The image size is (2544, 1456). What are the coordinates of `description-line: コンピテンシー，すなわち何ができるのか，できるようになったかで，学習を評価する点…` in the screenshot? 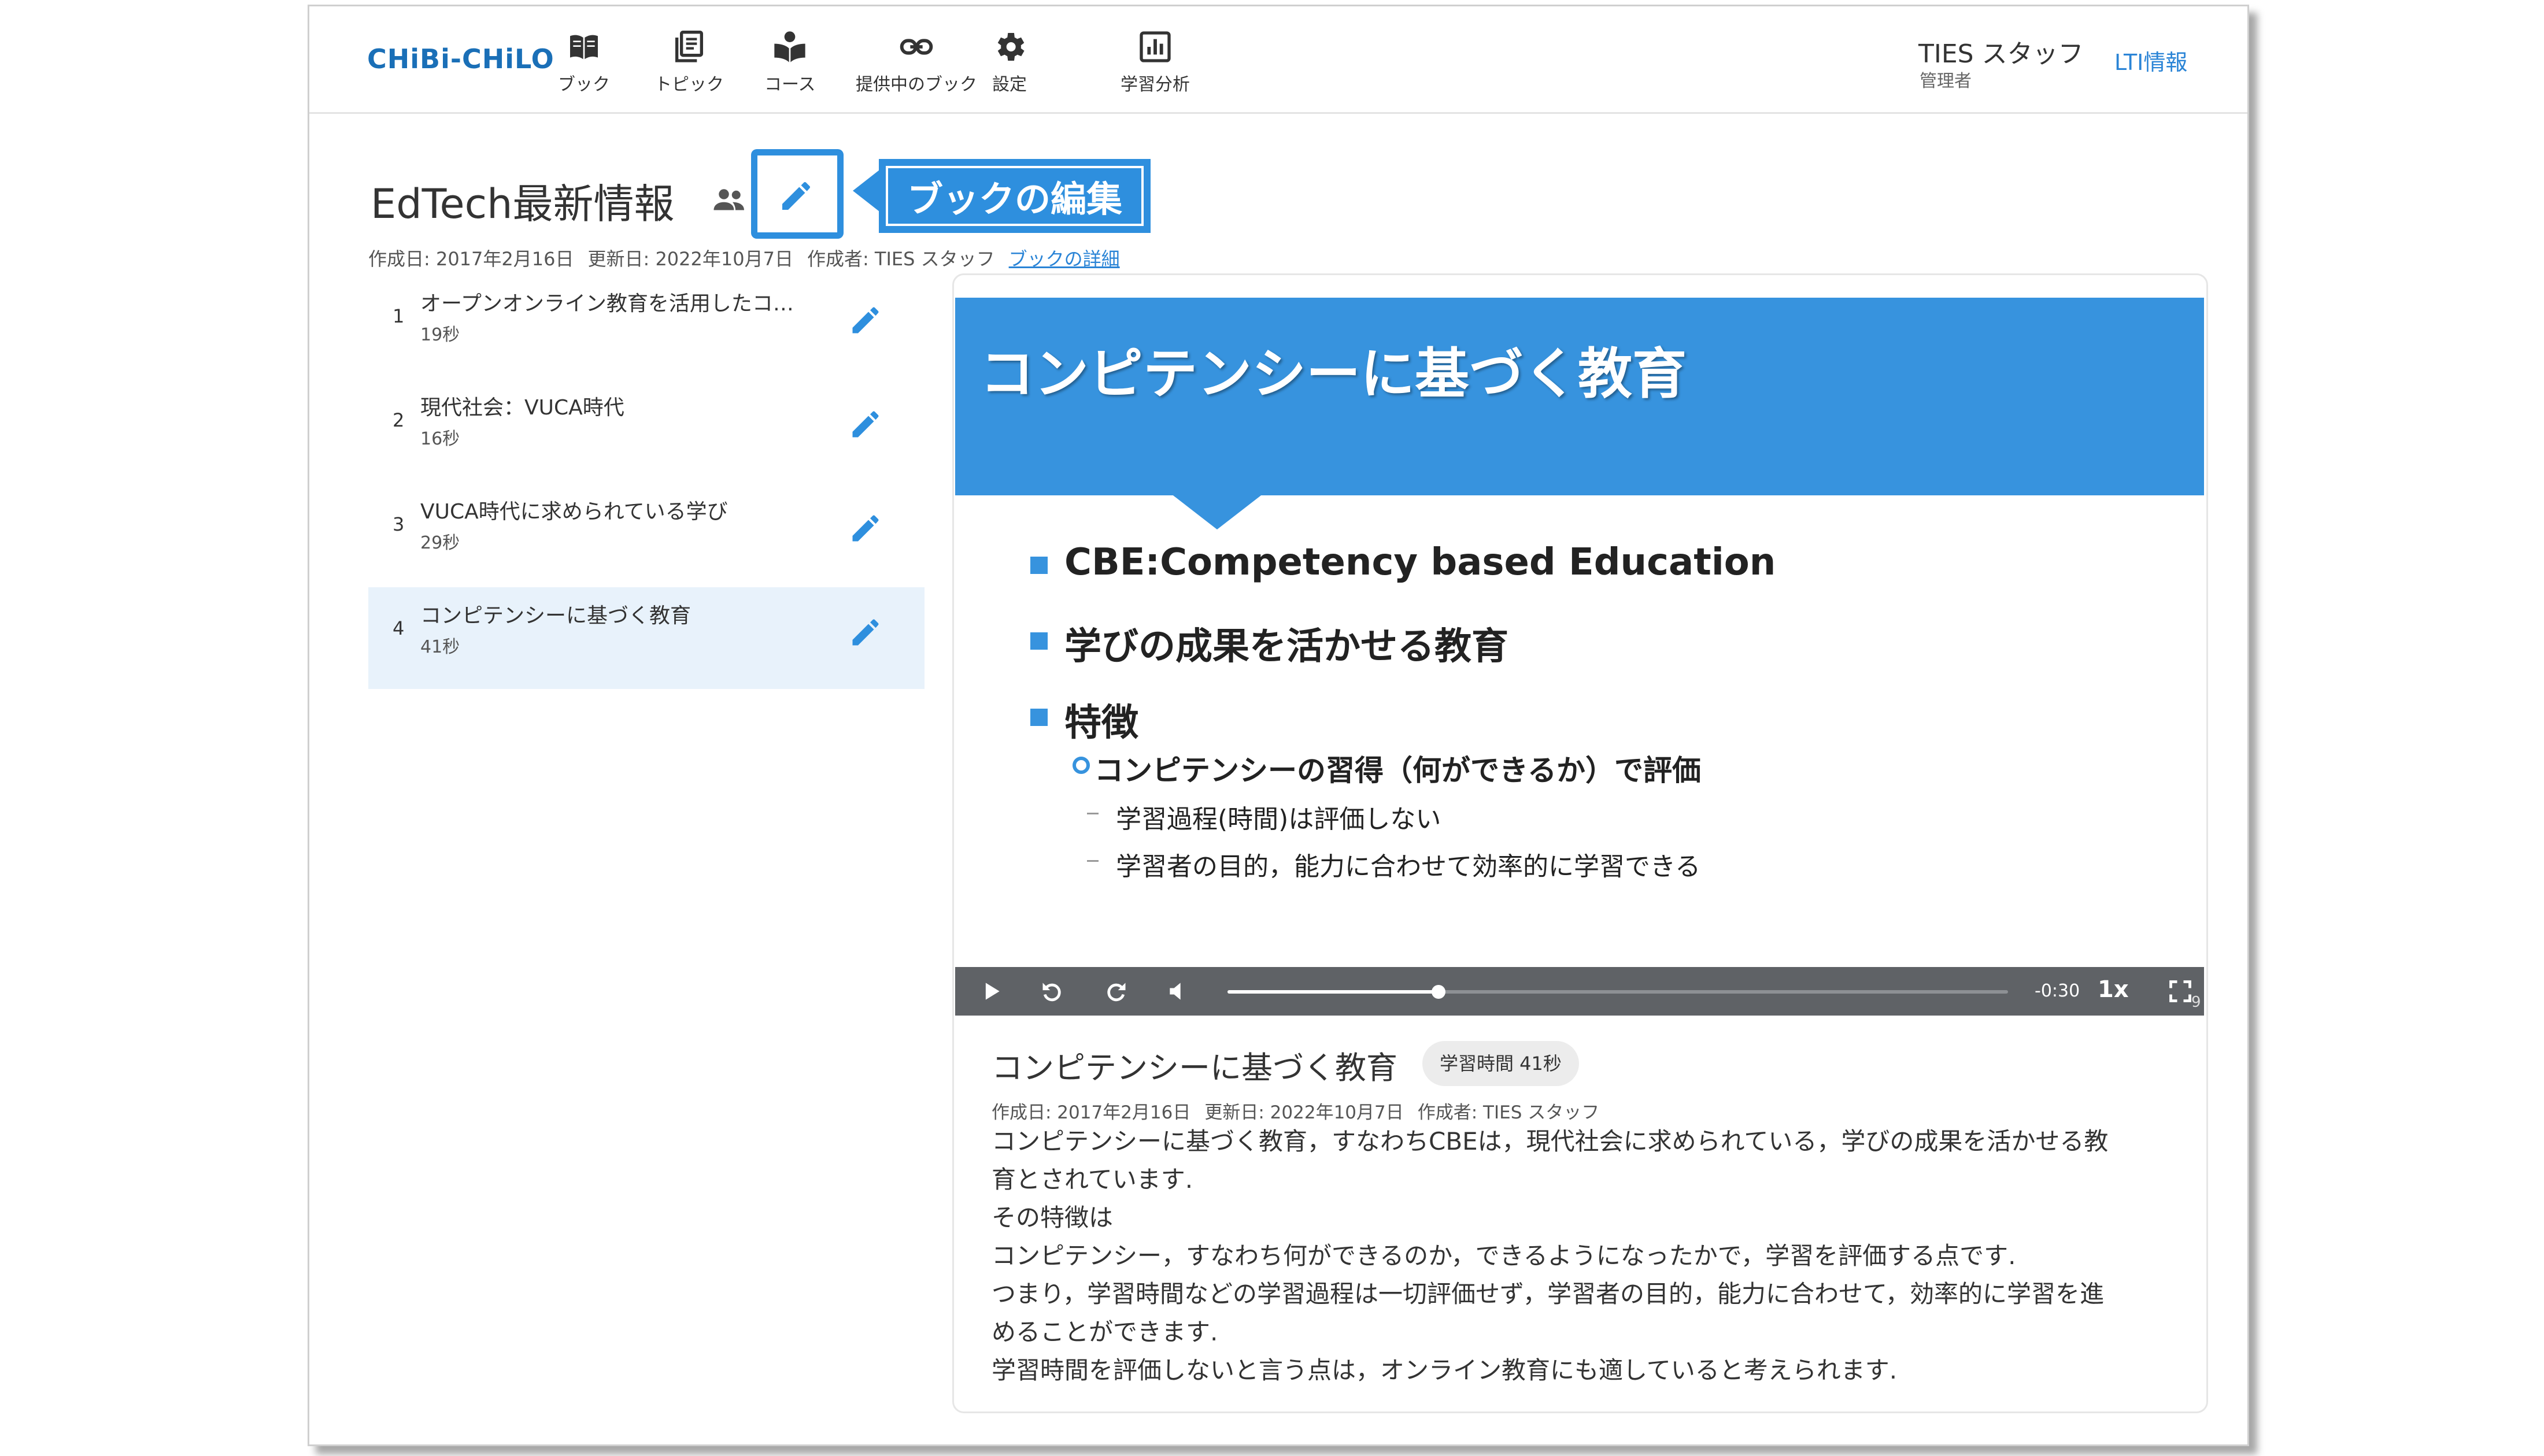 It's located at (1504, 1256).